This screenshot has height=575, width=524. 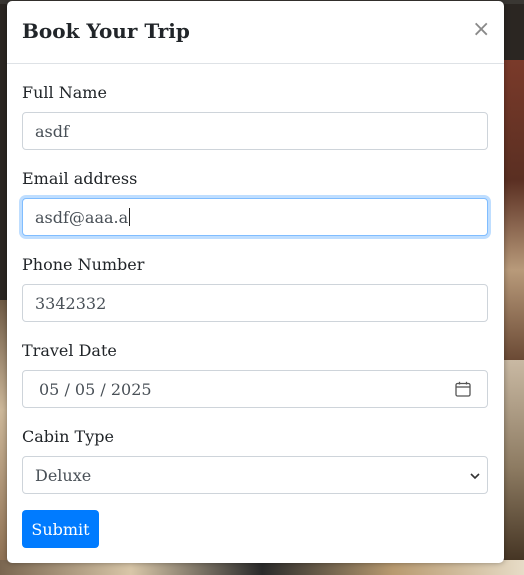 I want to click on cabin-type-label: Cabin Type, so click(x=68, y=436).